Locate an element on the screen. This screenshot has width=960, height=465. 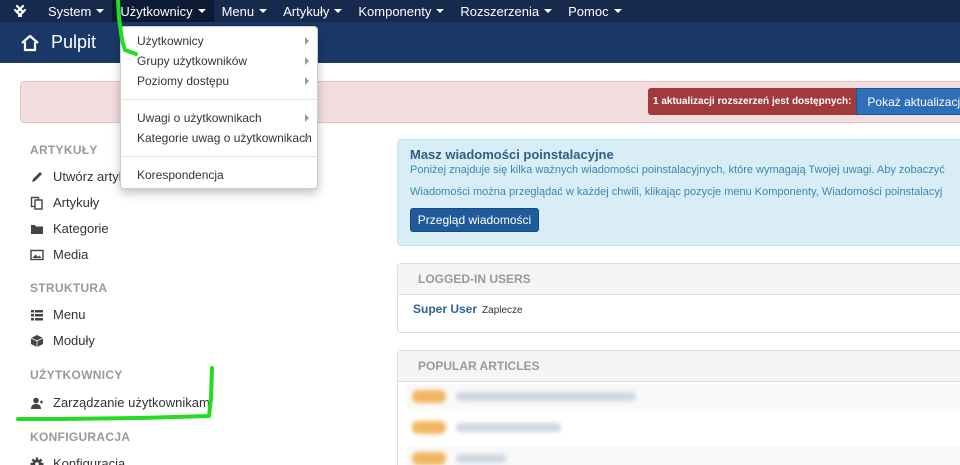
postinstall-title: Masz wiadomości poinstalacyjne is located at coordinates (512, 154).